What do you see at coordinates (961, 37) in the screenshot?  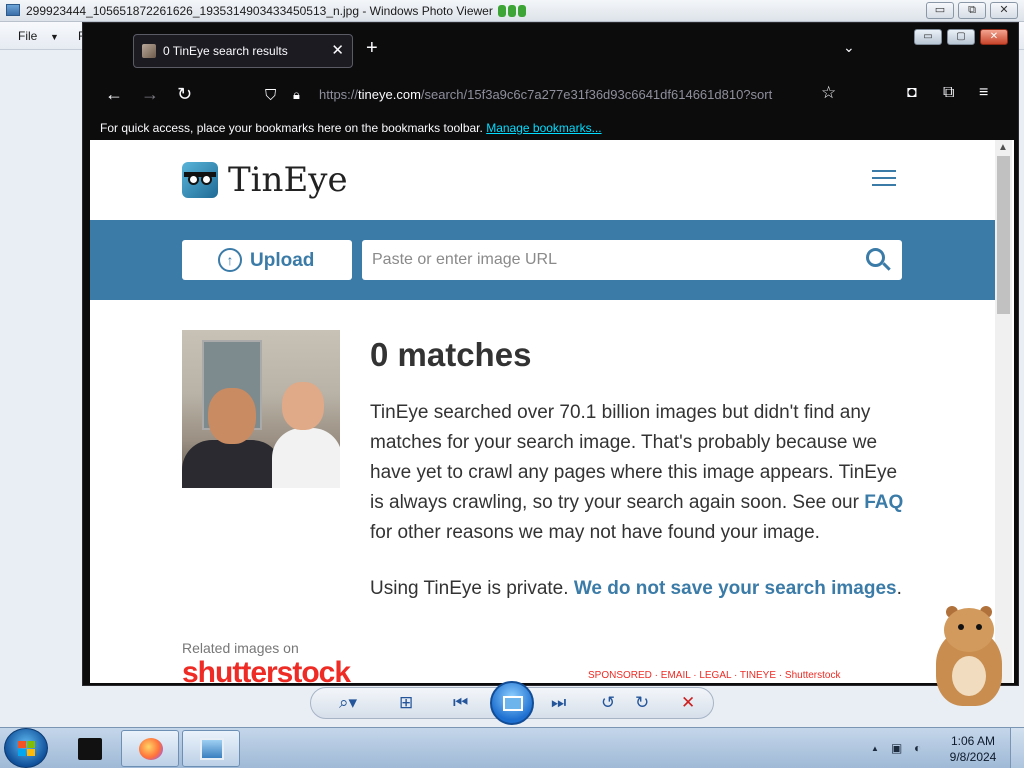 I see `browser-maximize-button: ▢` at bounding box center [961, 37].